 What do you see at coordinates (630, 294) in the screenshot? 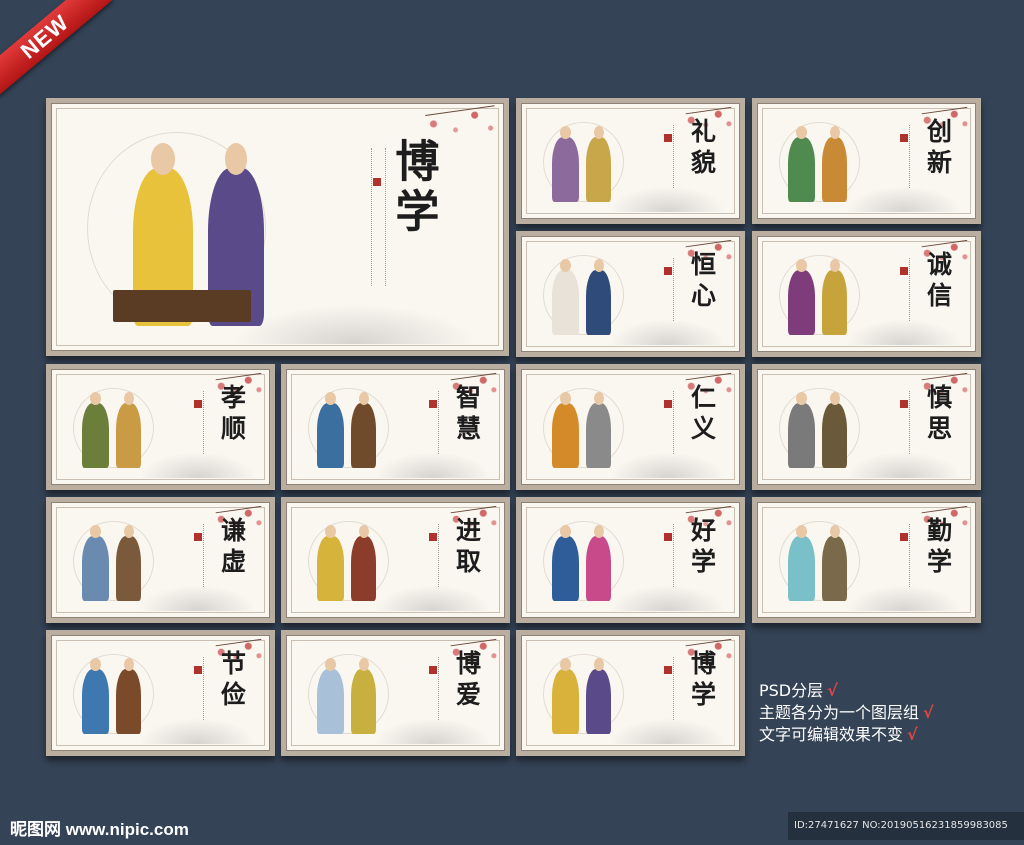
I see `theme-panel: 恒心` at bounding box center [630, 294].